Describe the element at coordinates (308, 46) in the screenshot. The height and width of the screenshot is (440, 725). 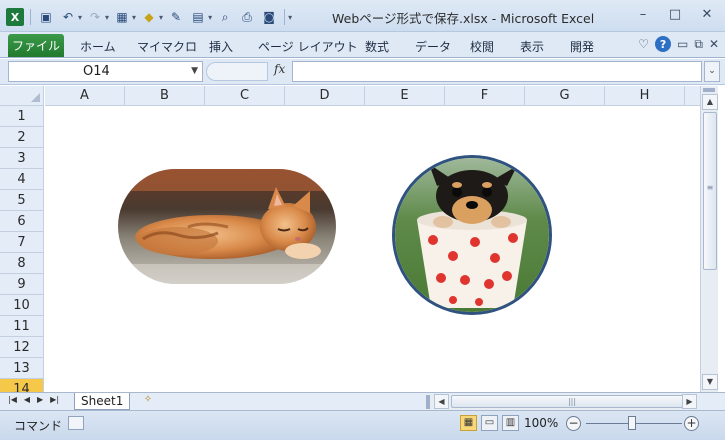
I see `tab-page-layout: ページ レイアウト` at that location.